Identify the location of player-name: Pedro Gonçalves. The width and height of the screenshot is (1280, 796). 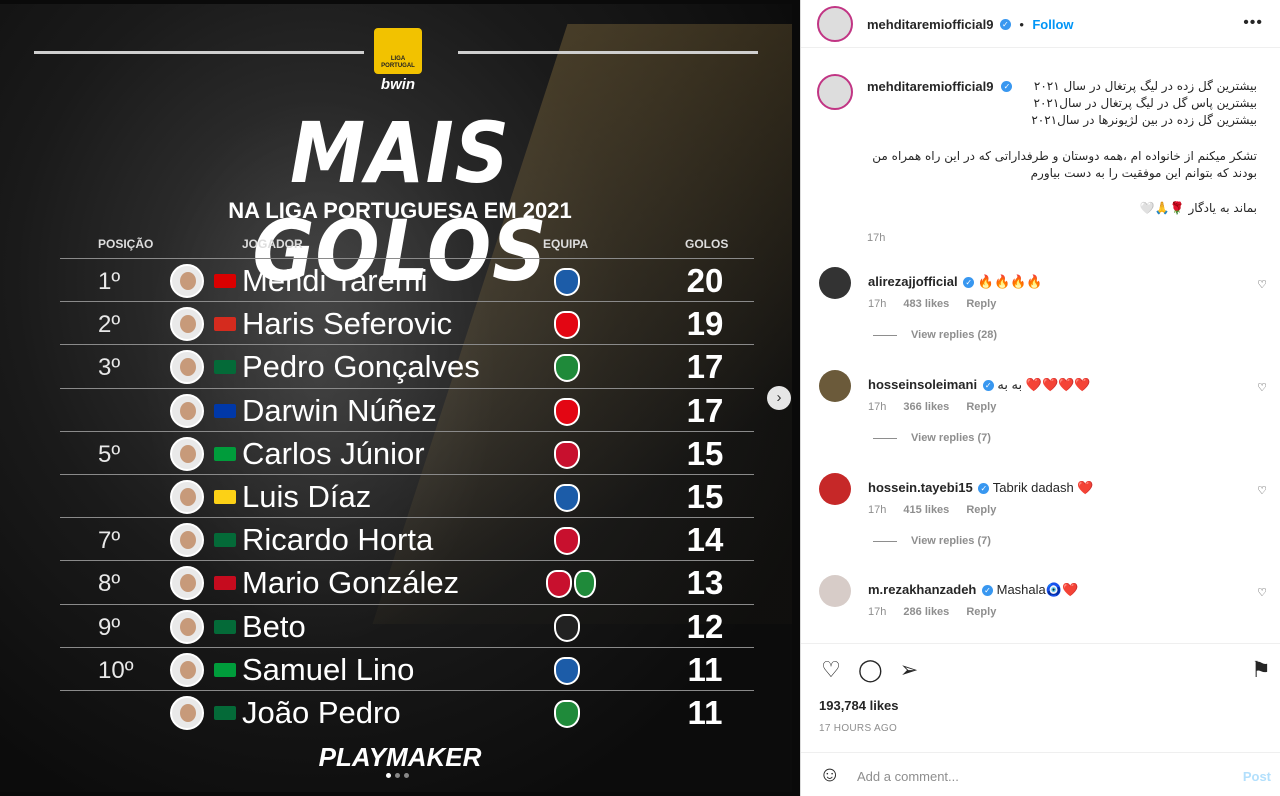
(361, 367).